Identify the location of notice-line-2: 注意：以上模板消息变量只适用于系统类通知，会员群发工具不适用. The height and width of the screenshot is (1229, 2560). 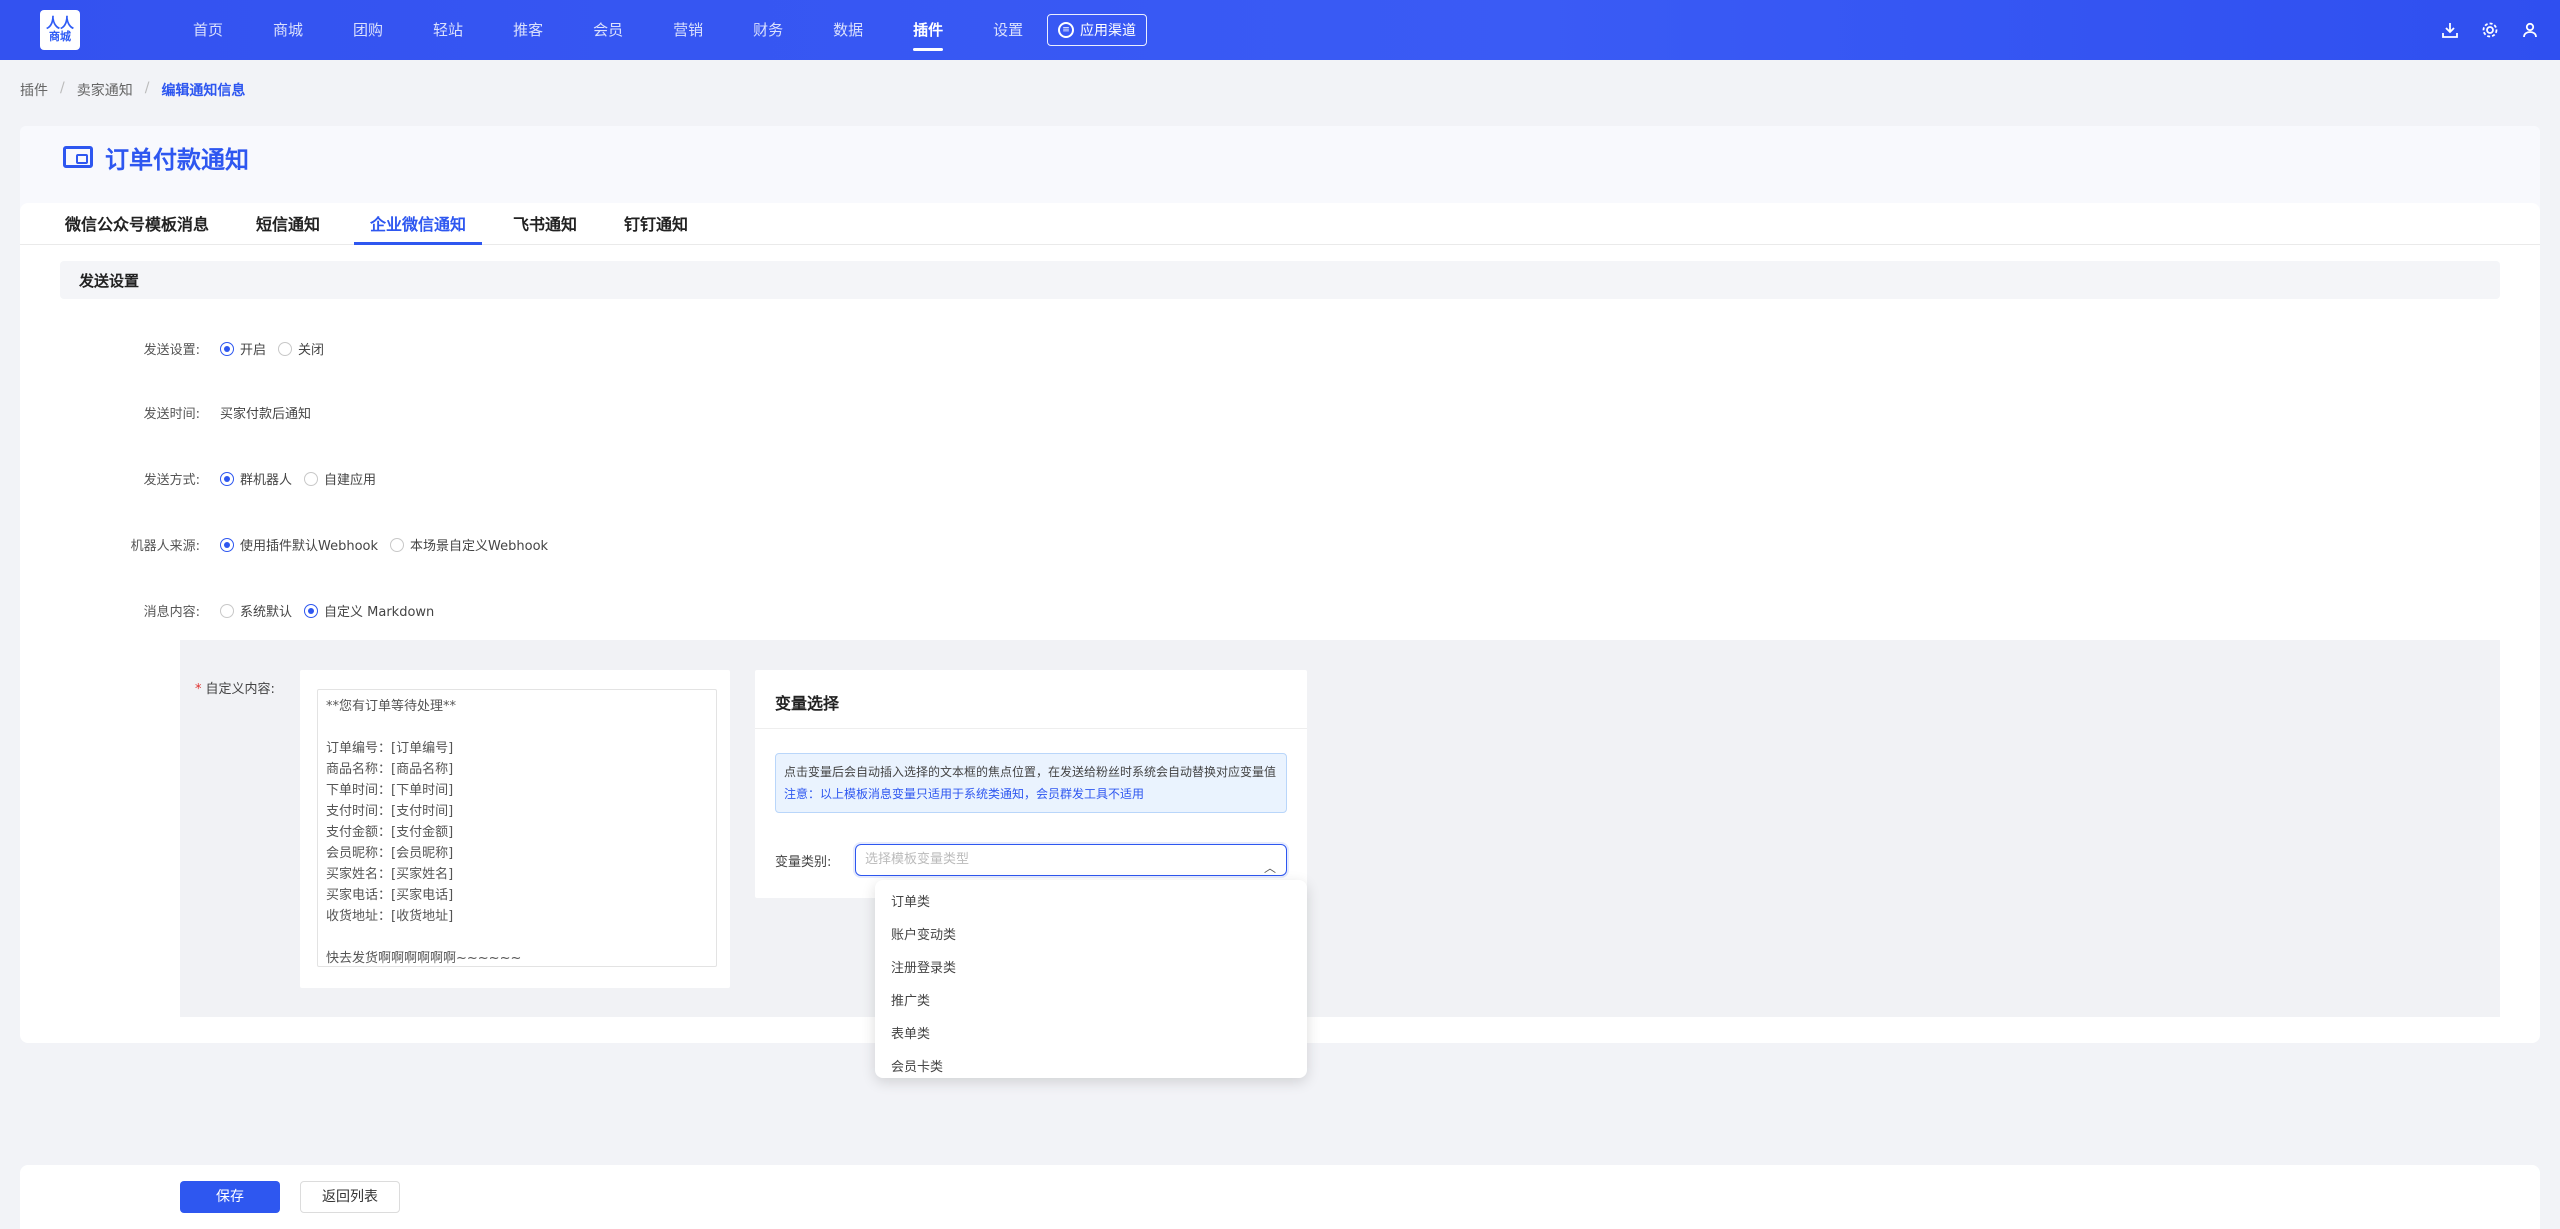
(964, 794).